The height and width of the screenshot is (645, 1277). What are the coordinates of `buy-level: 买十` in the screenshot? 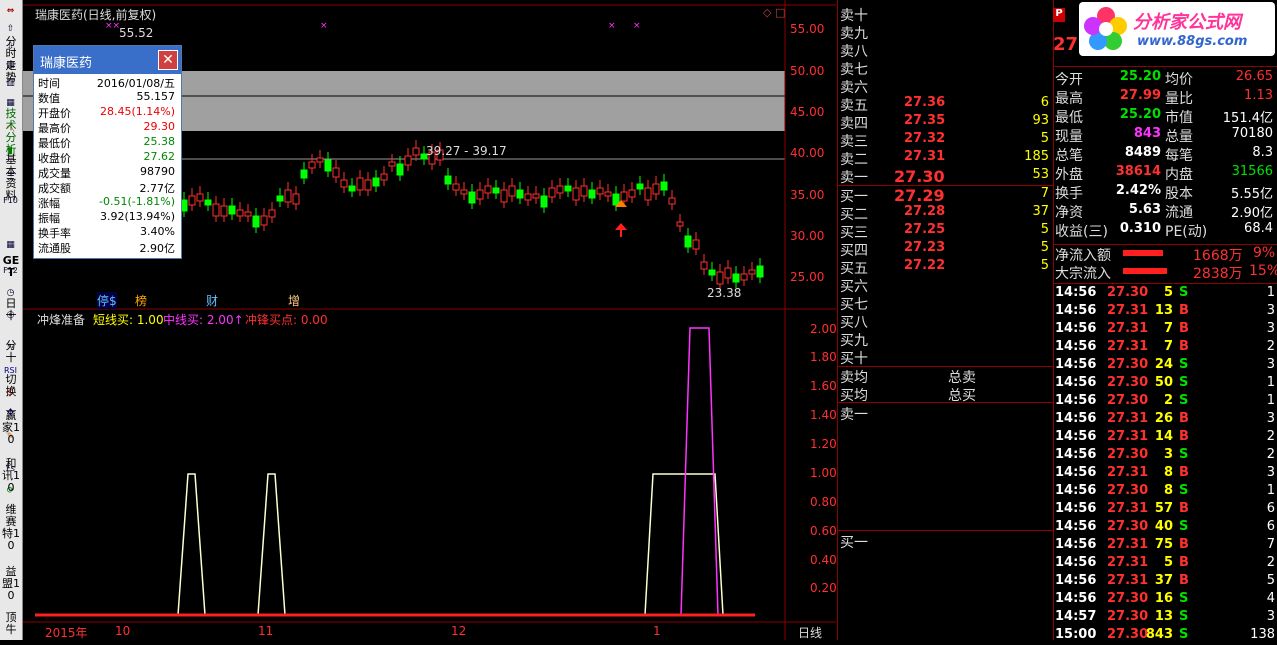 It's located at (945, 357).